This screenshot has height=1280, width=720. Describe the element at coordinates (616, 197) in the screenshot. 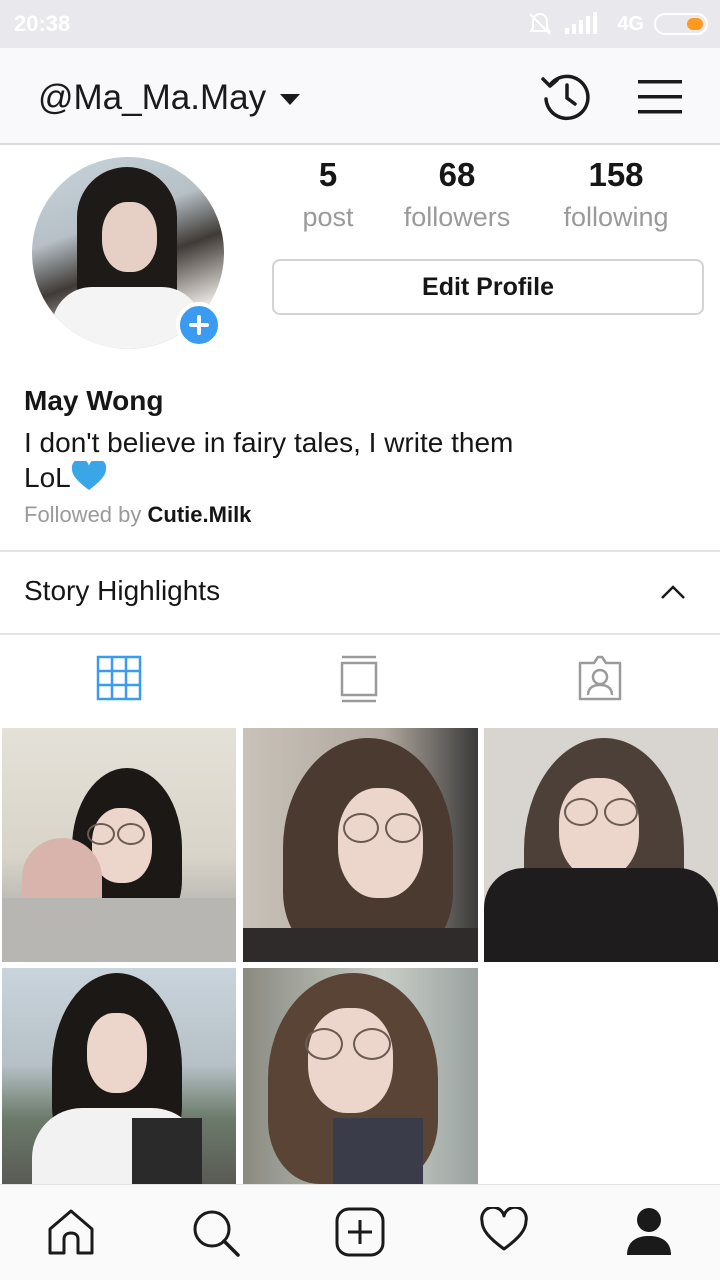

I see `stat-following: 158 following` at that location.